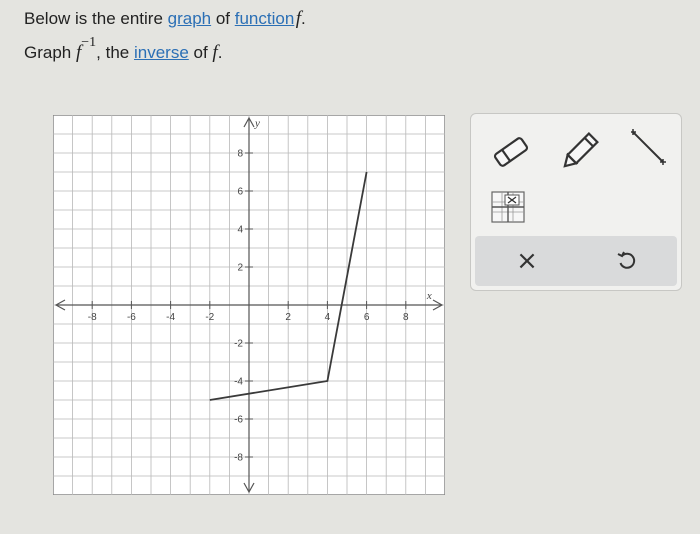 Image resolution: width=700 pixels, height=534 pixels. What do you see at coordinates (238, 382) in the screenshot?
I see `y-tick-label: -4` at bounding box center [238, 382].